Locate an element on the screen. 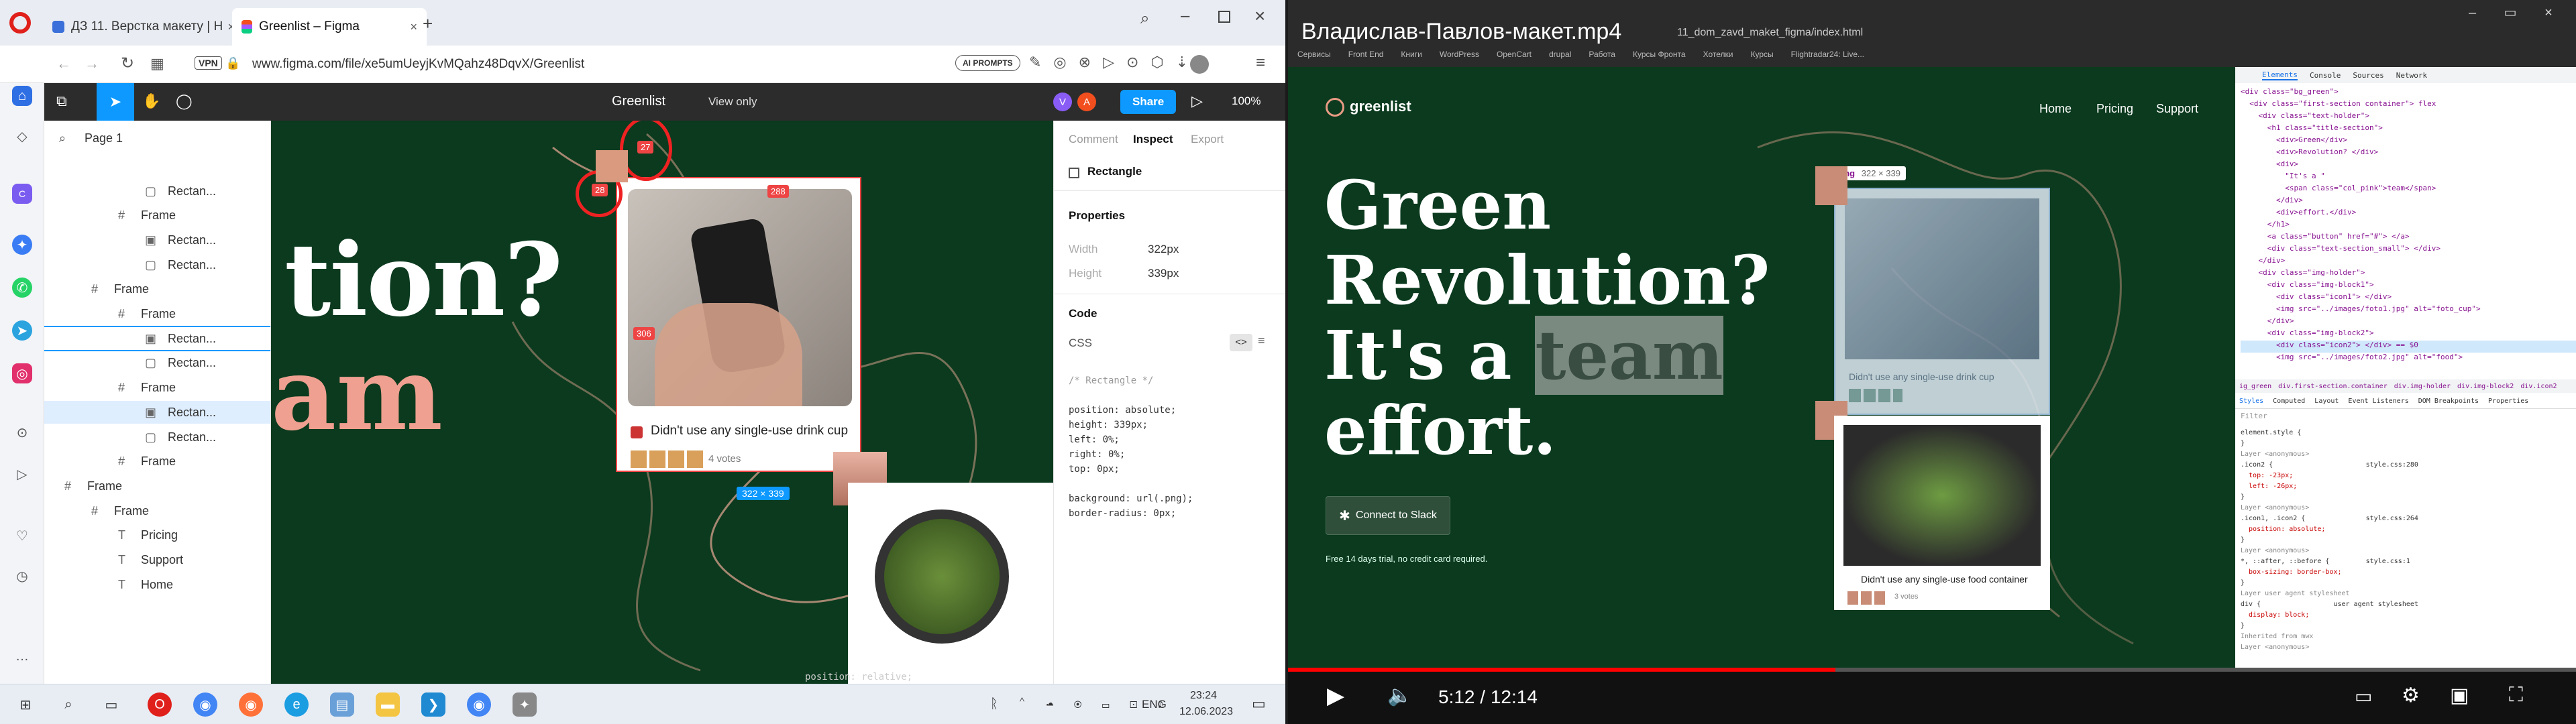 Image resolution: width=2576 pixels, height=724 pixels. bookmark-item: Работа is located at coordinates (1602, 57).